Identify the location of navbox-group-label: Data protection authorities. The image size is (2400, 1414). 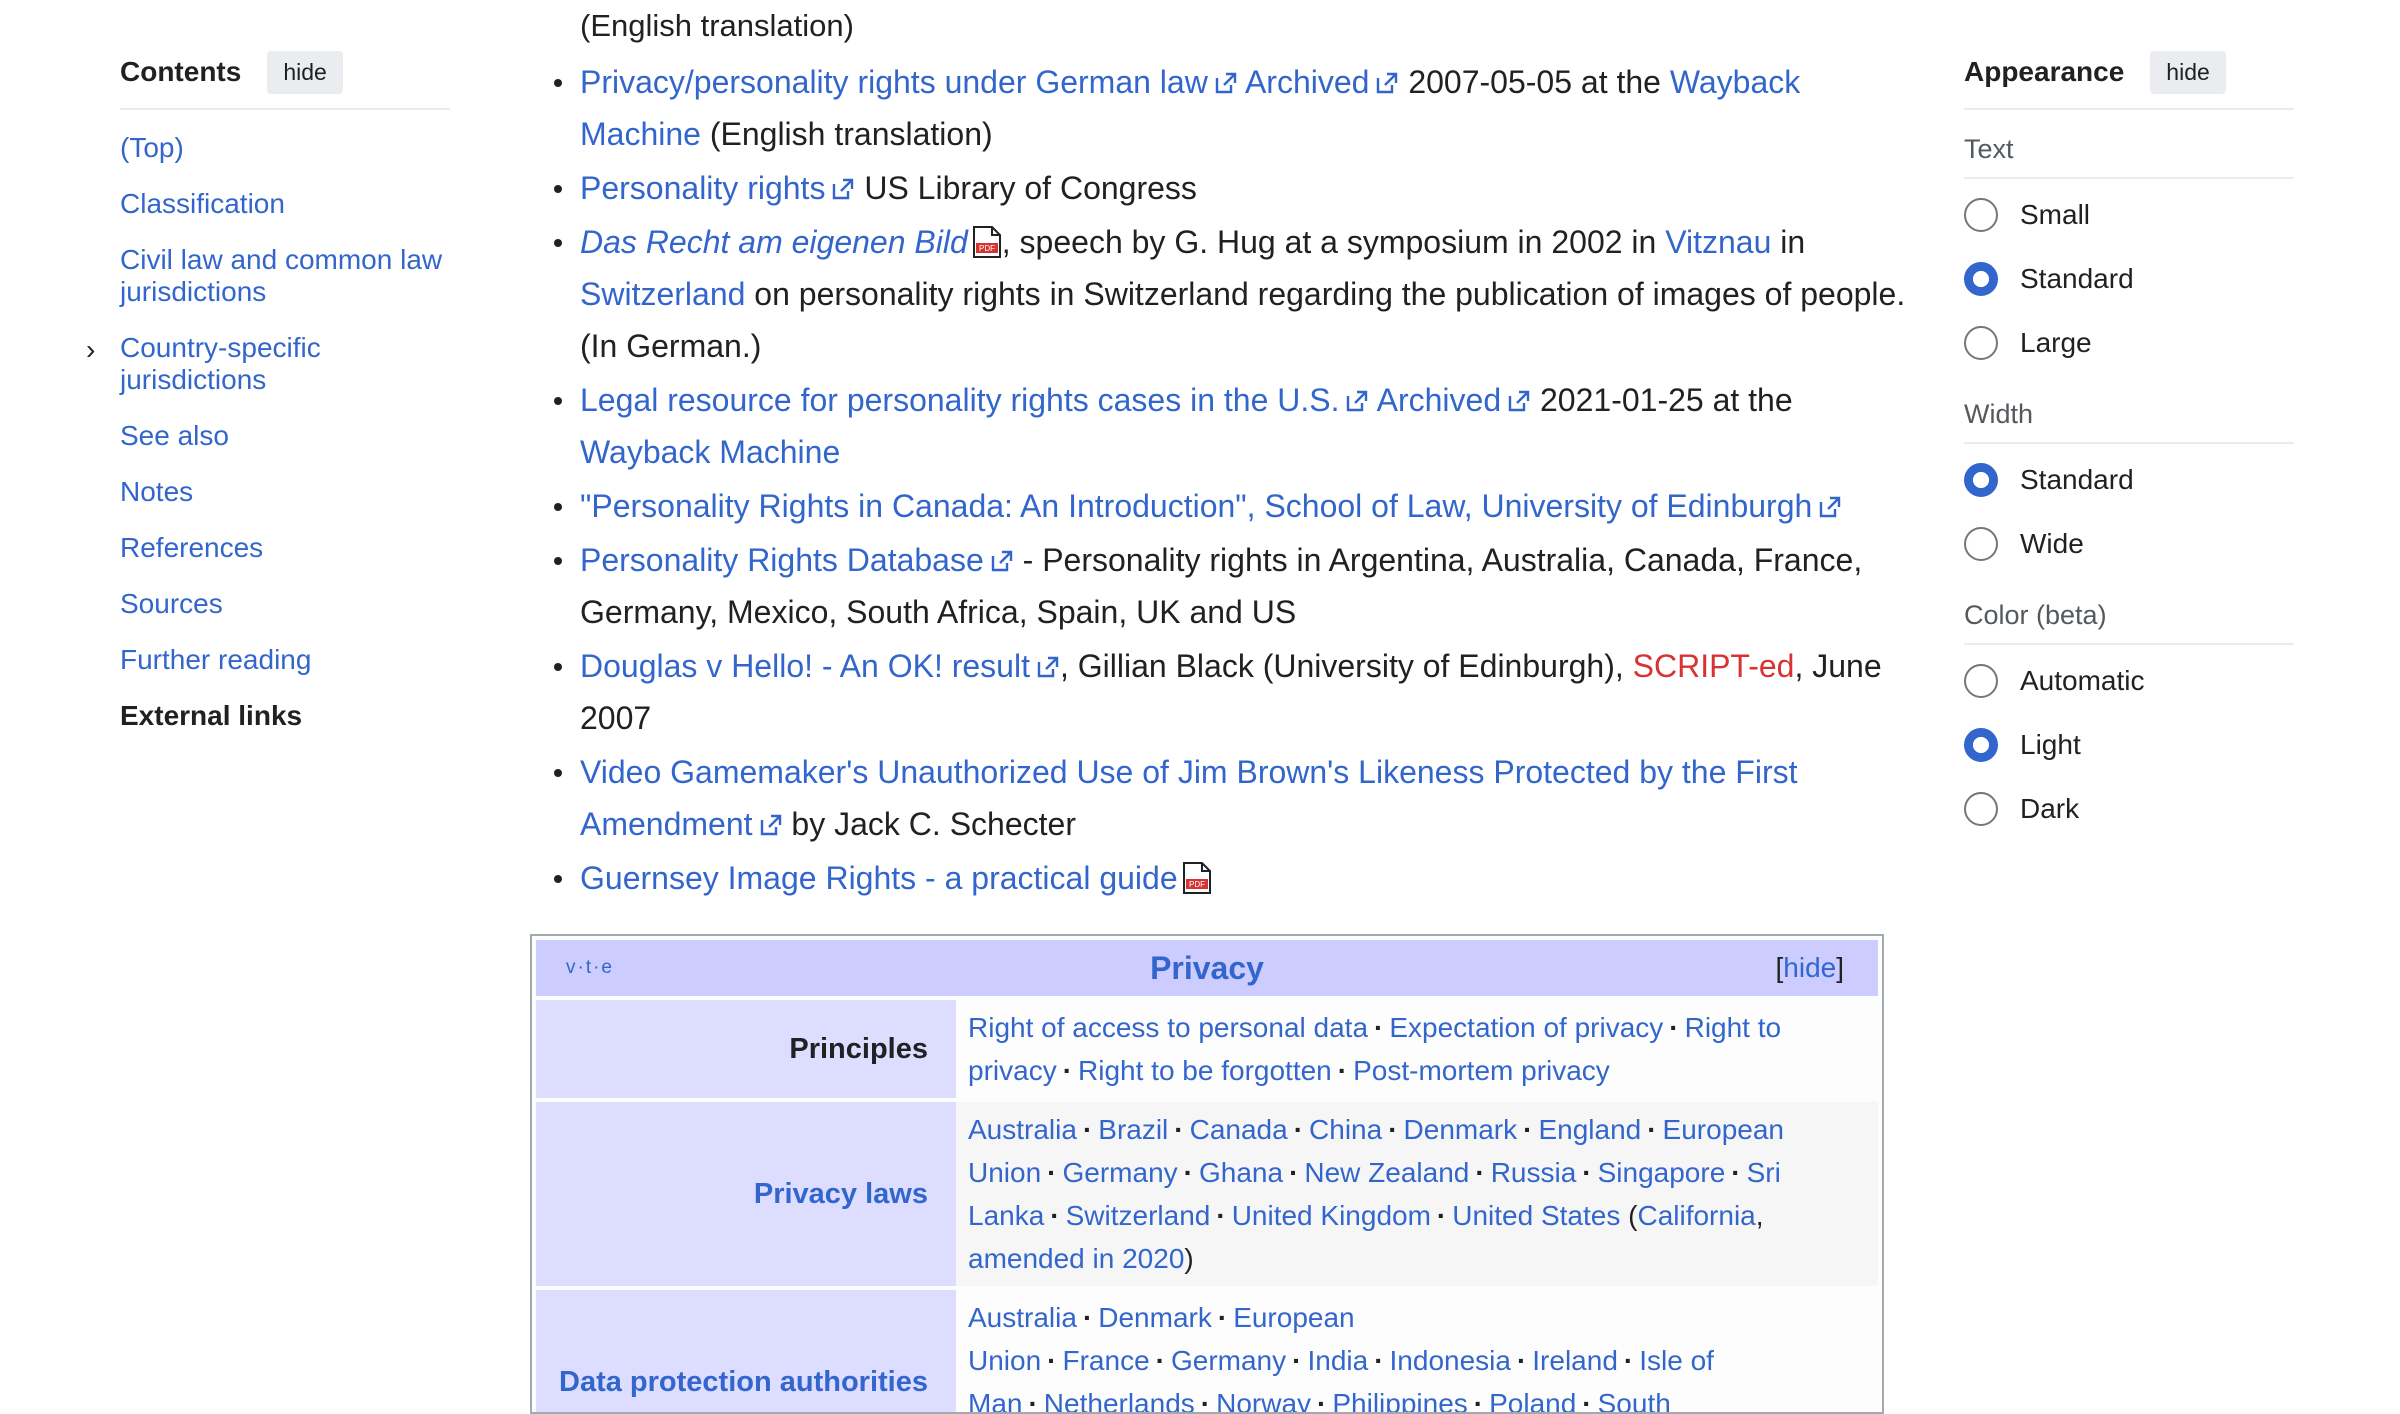
(746, 1351).